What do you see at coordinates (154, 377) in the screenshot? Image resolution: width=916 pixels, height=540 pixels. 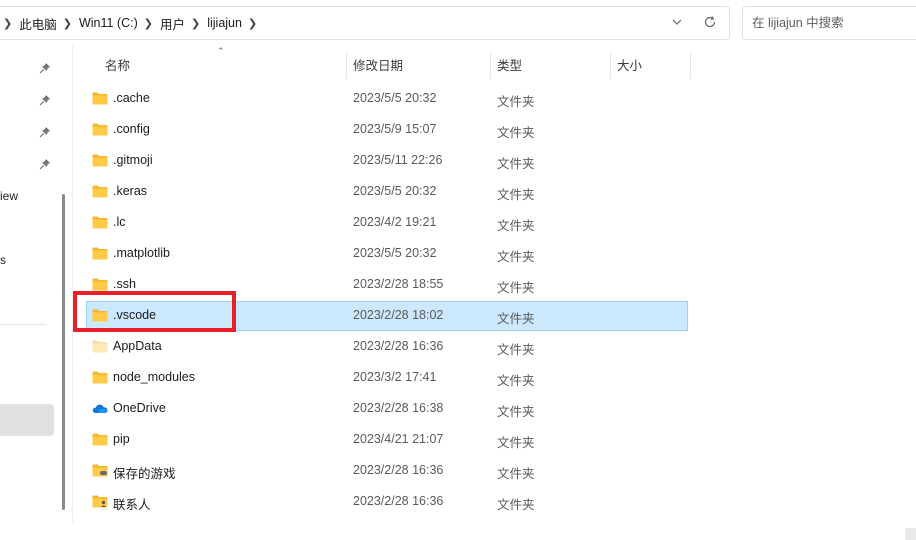 I see `file-name: node_modules` at bounding box center [154, 377].